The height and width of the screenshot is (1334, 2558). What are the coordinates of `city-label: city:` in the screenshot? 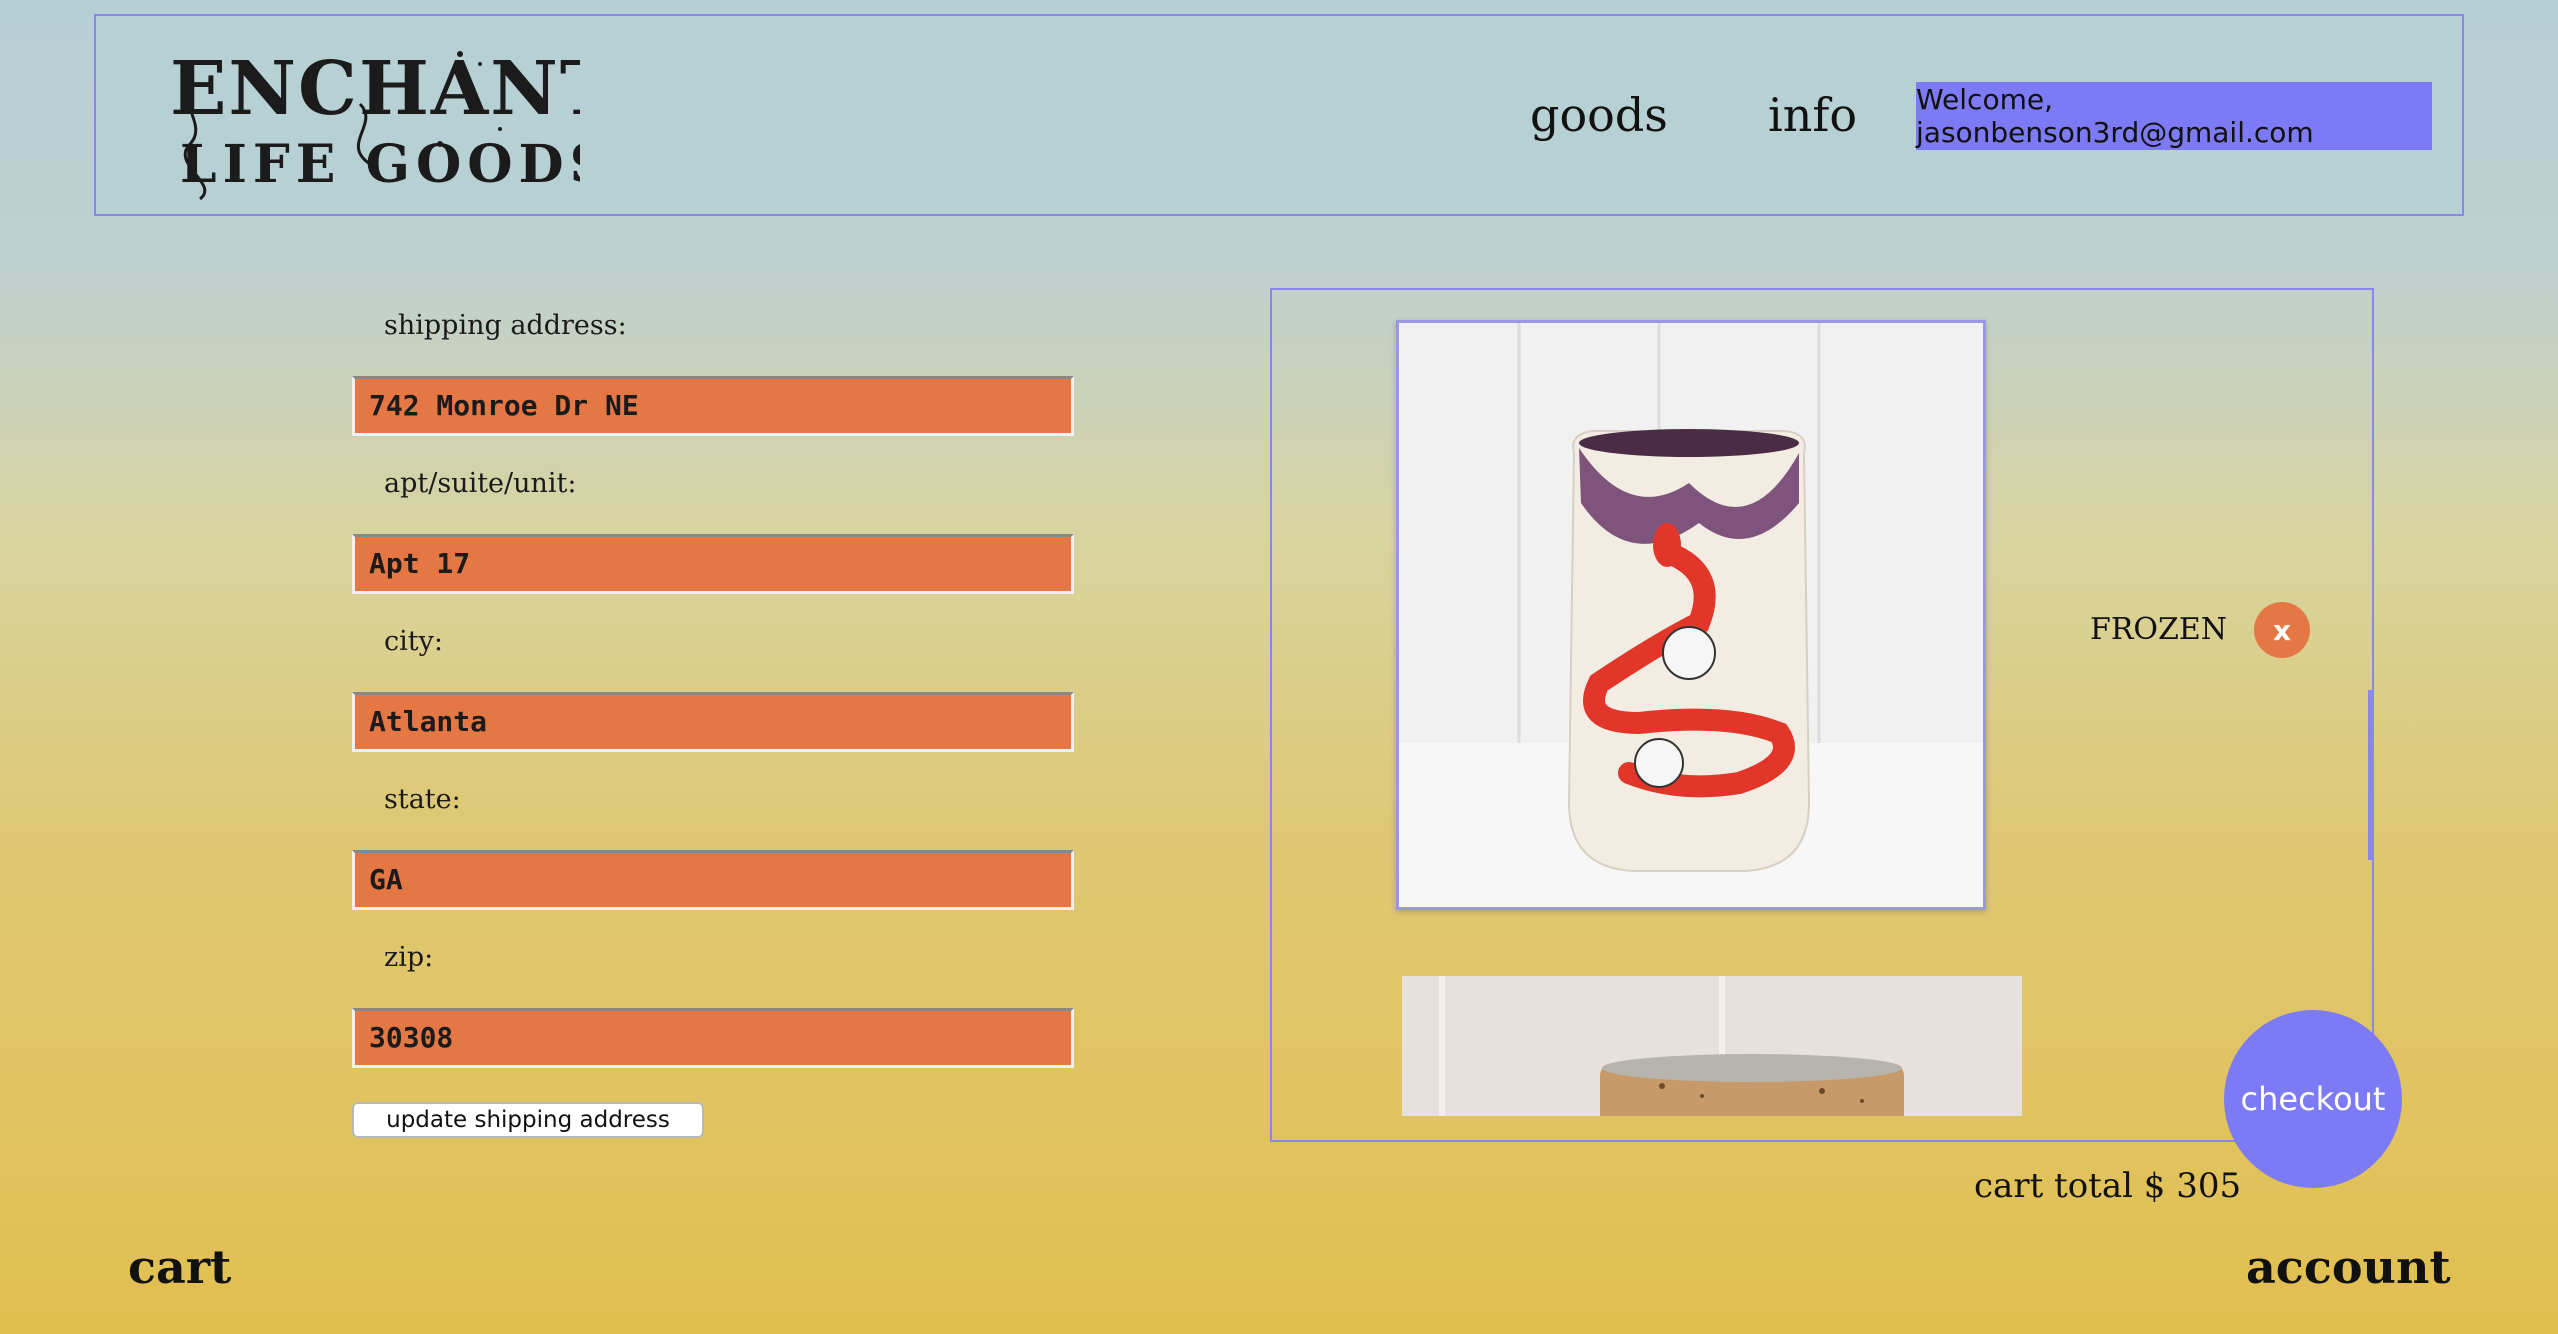 It's located at (413, 641).